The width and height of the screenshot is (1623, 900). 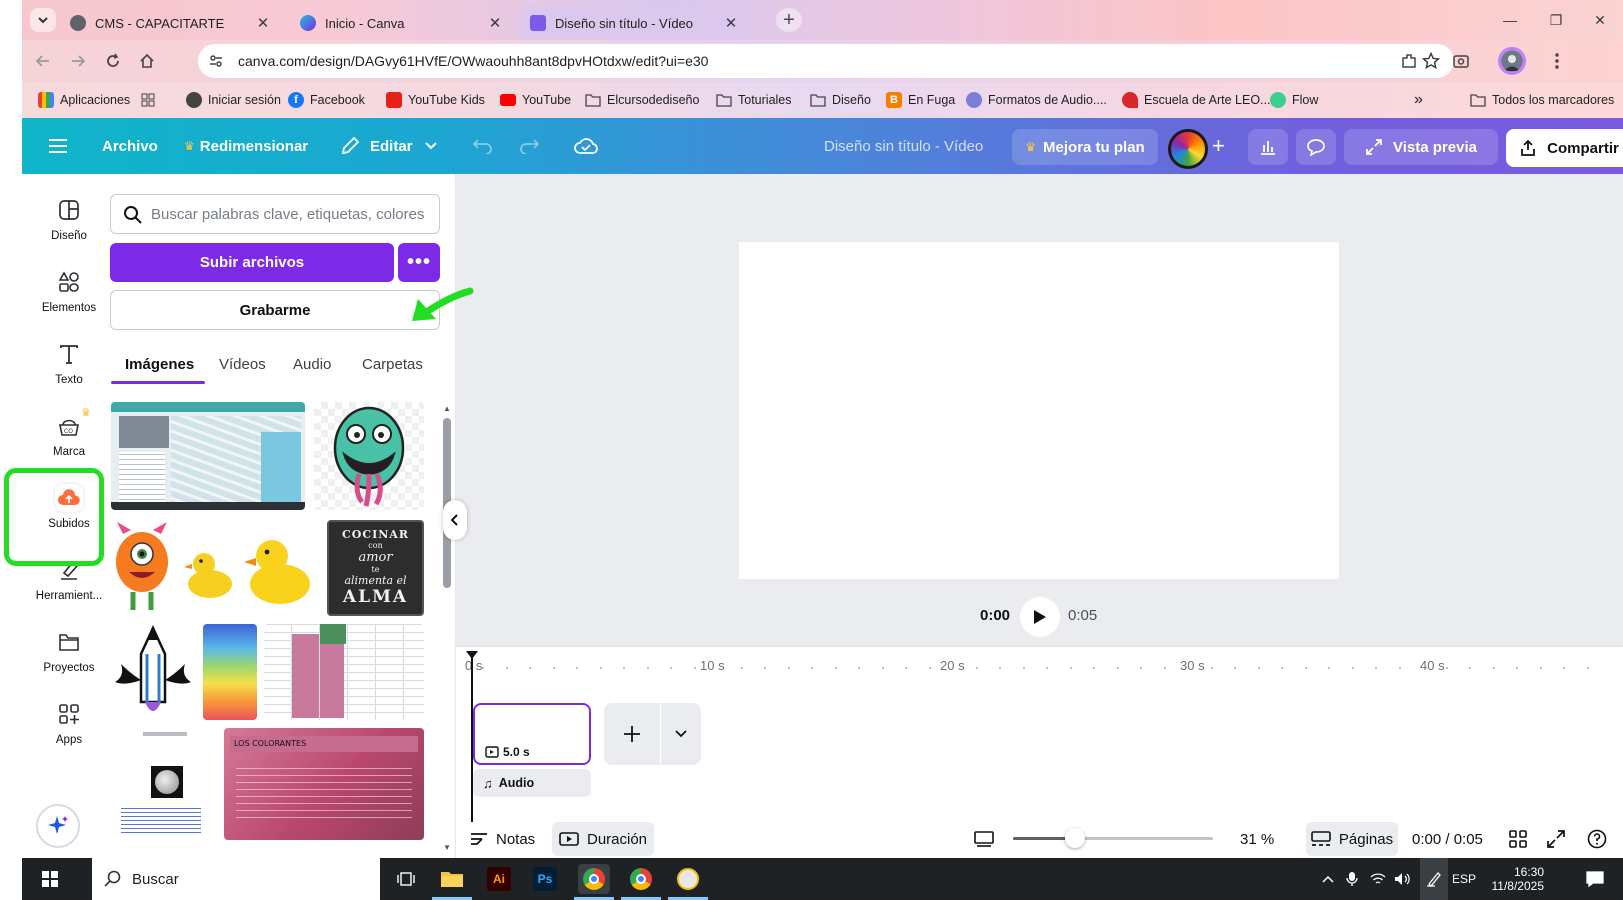 What do you see at coordinates (69, 653) in the screenshot?
I see `rail-item-projects: Proyectos` at bounding box center [69, 653].